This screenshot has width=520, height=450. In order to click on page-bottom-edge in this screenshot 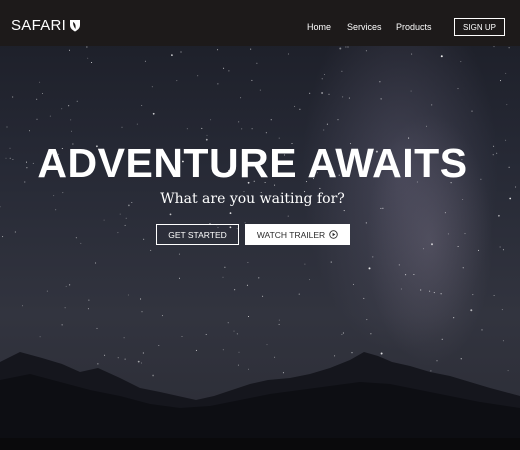, I will do `click(260, 444)`.